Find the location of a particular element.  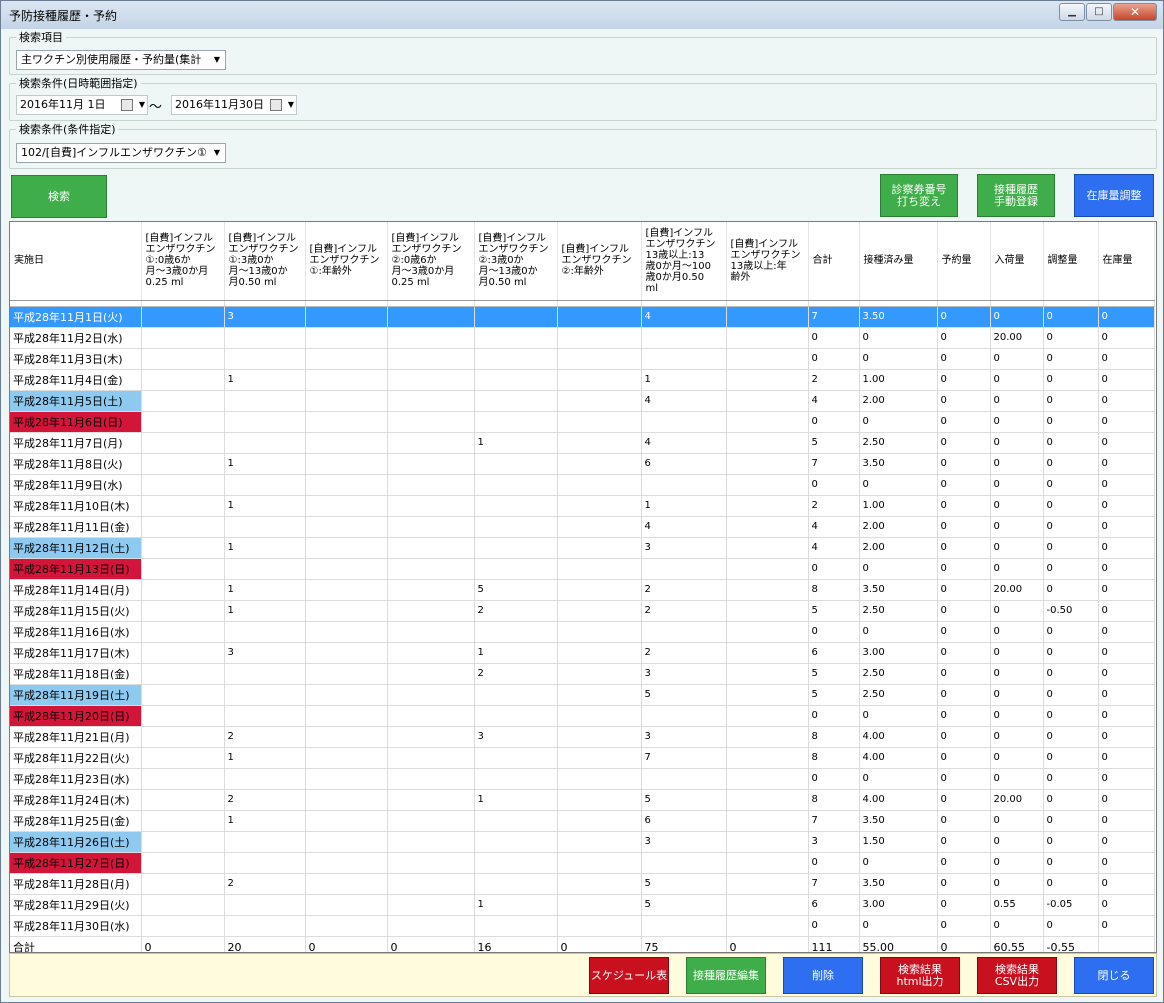

csv-export-button: 検索結果 CSV出力 is located at coordinates (1017, 975).